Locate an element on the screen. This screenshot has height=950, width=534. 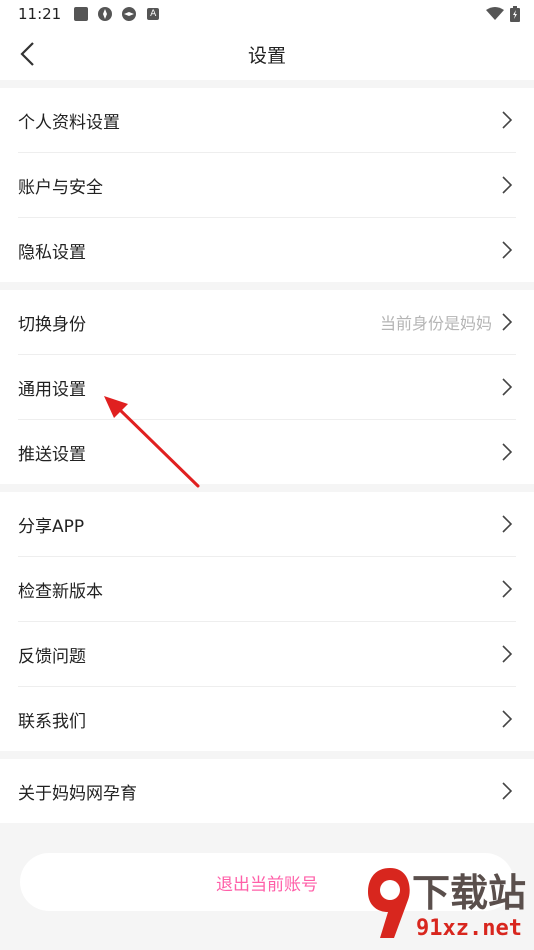
settings-row-check-update: 检查新版本 is located at coordinates (267, 589).